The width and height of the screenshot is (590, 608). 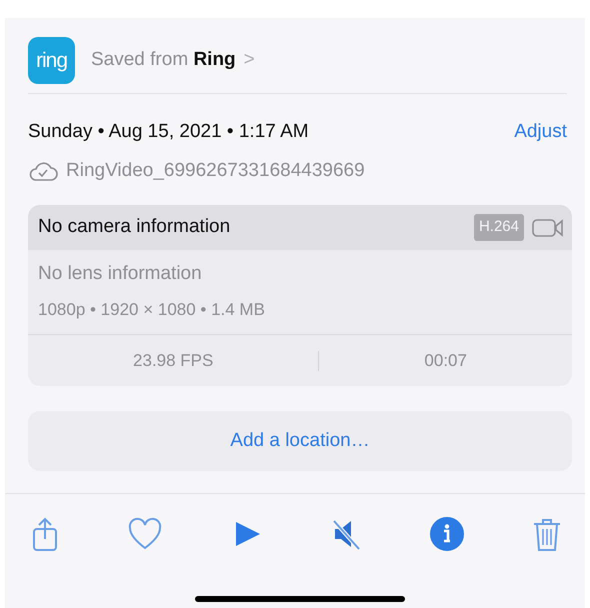 What do you see at coordinates (540, 132) in the screenshot?
I see `adjust-link: Adjust` at bounding box center [540, 132].